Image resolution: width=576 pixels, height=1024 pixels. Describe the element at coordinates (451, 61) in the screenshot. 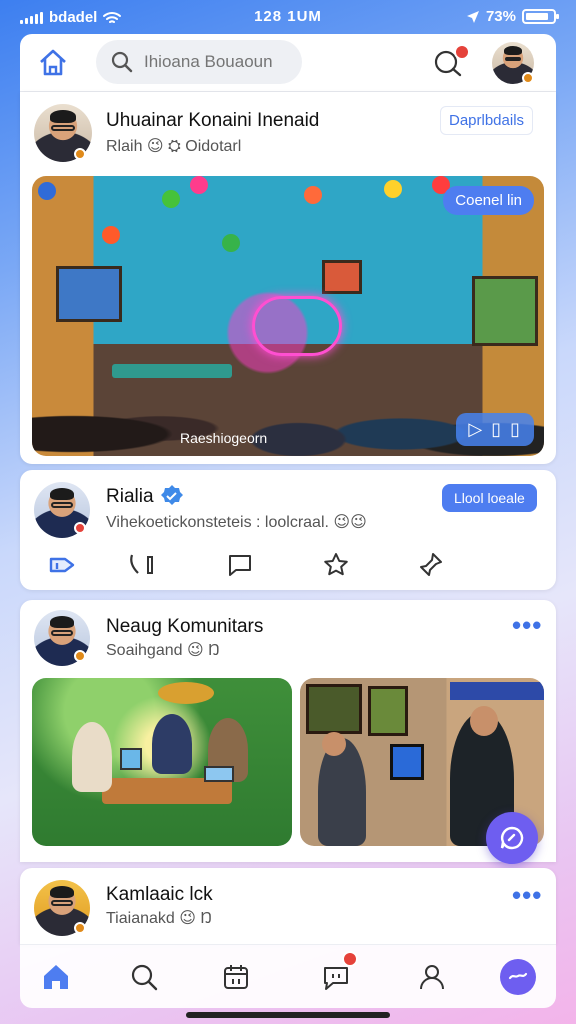

I see `notifications-button` at that location.